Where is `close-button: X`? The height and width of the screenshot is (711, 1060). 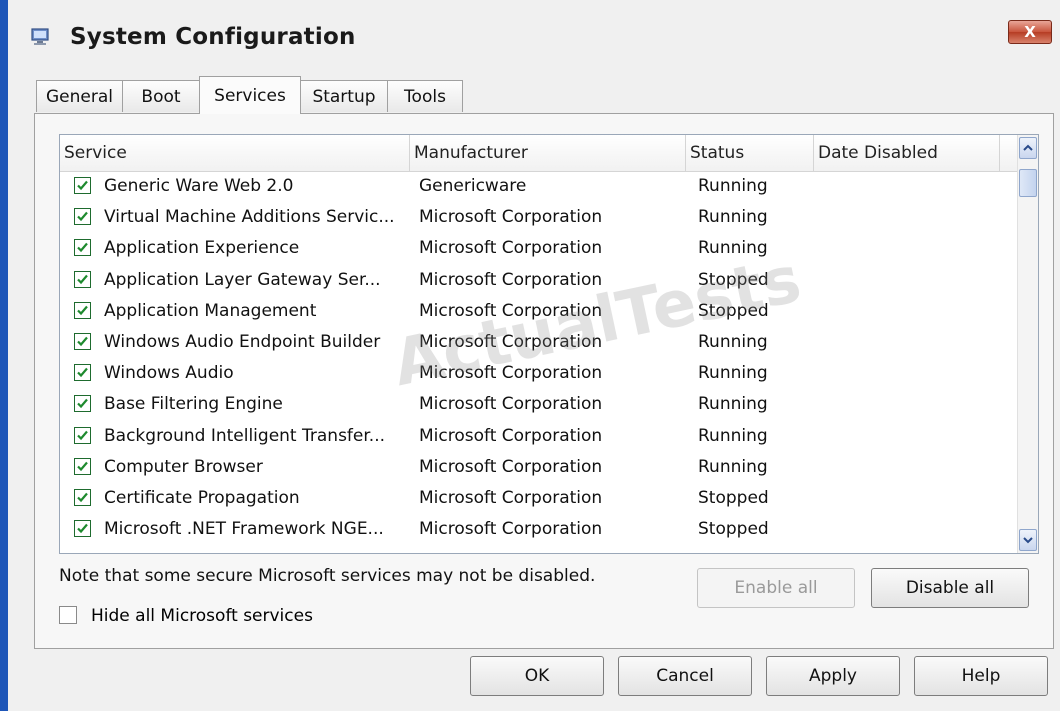 close-button: X is located at coordinates (1030, 32).